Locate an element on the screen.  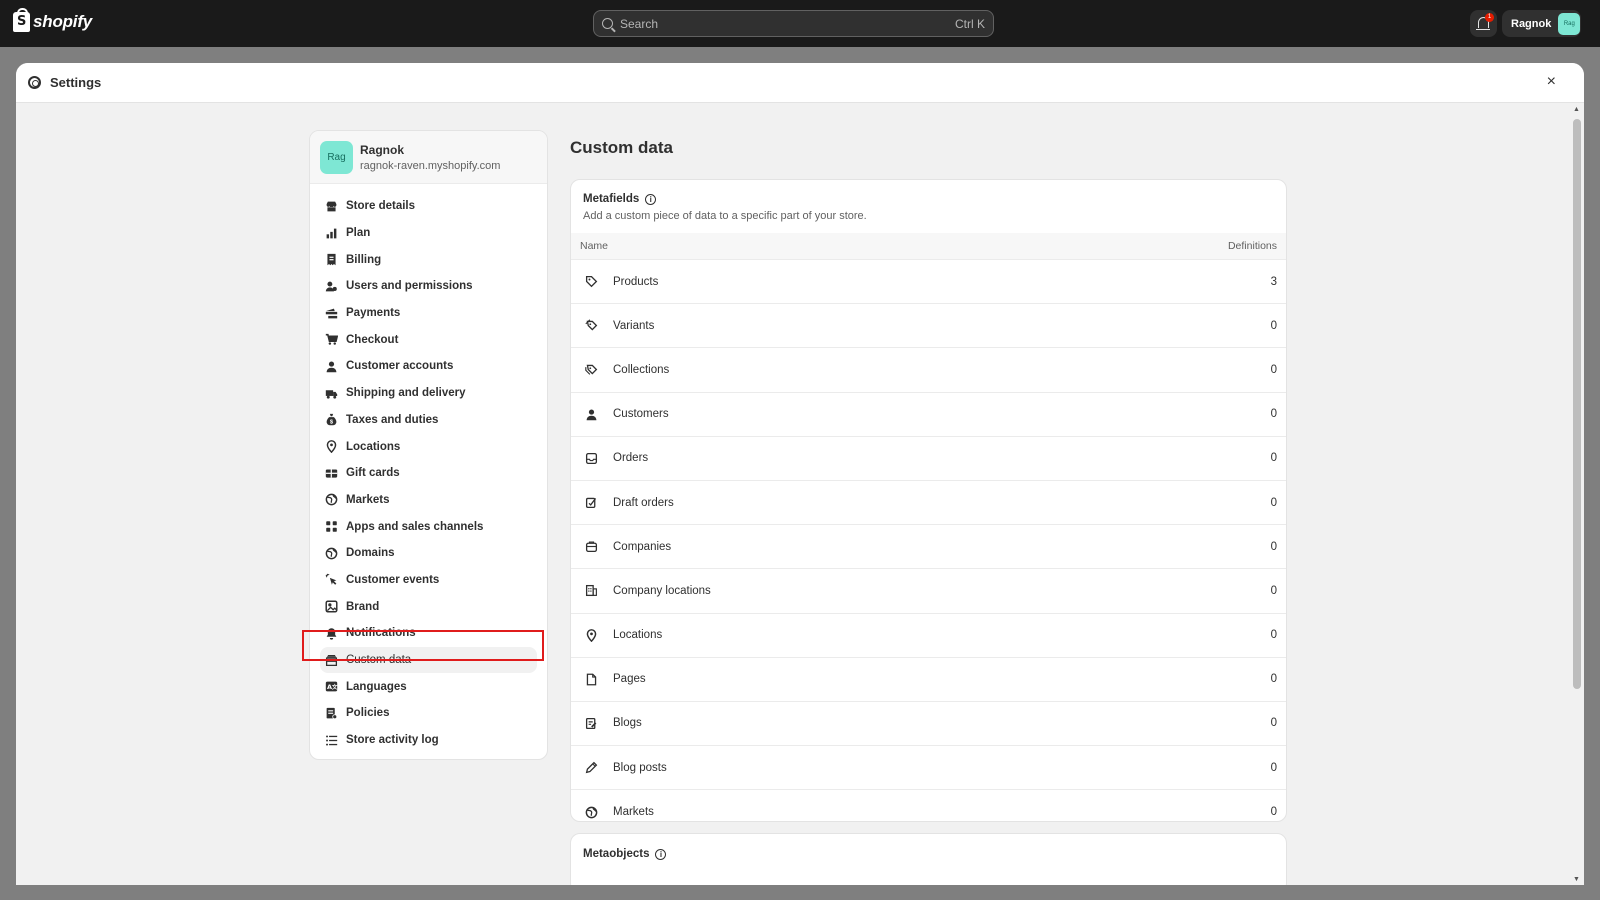
sidebar-item-label: Brand is located at coordinates (363, 606).